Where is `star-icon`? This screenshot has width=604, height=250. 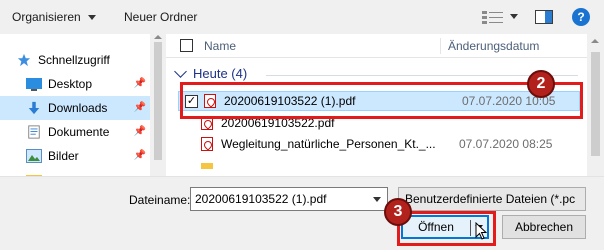
star-icon is located at coordinates (24, 60).